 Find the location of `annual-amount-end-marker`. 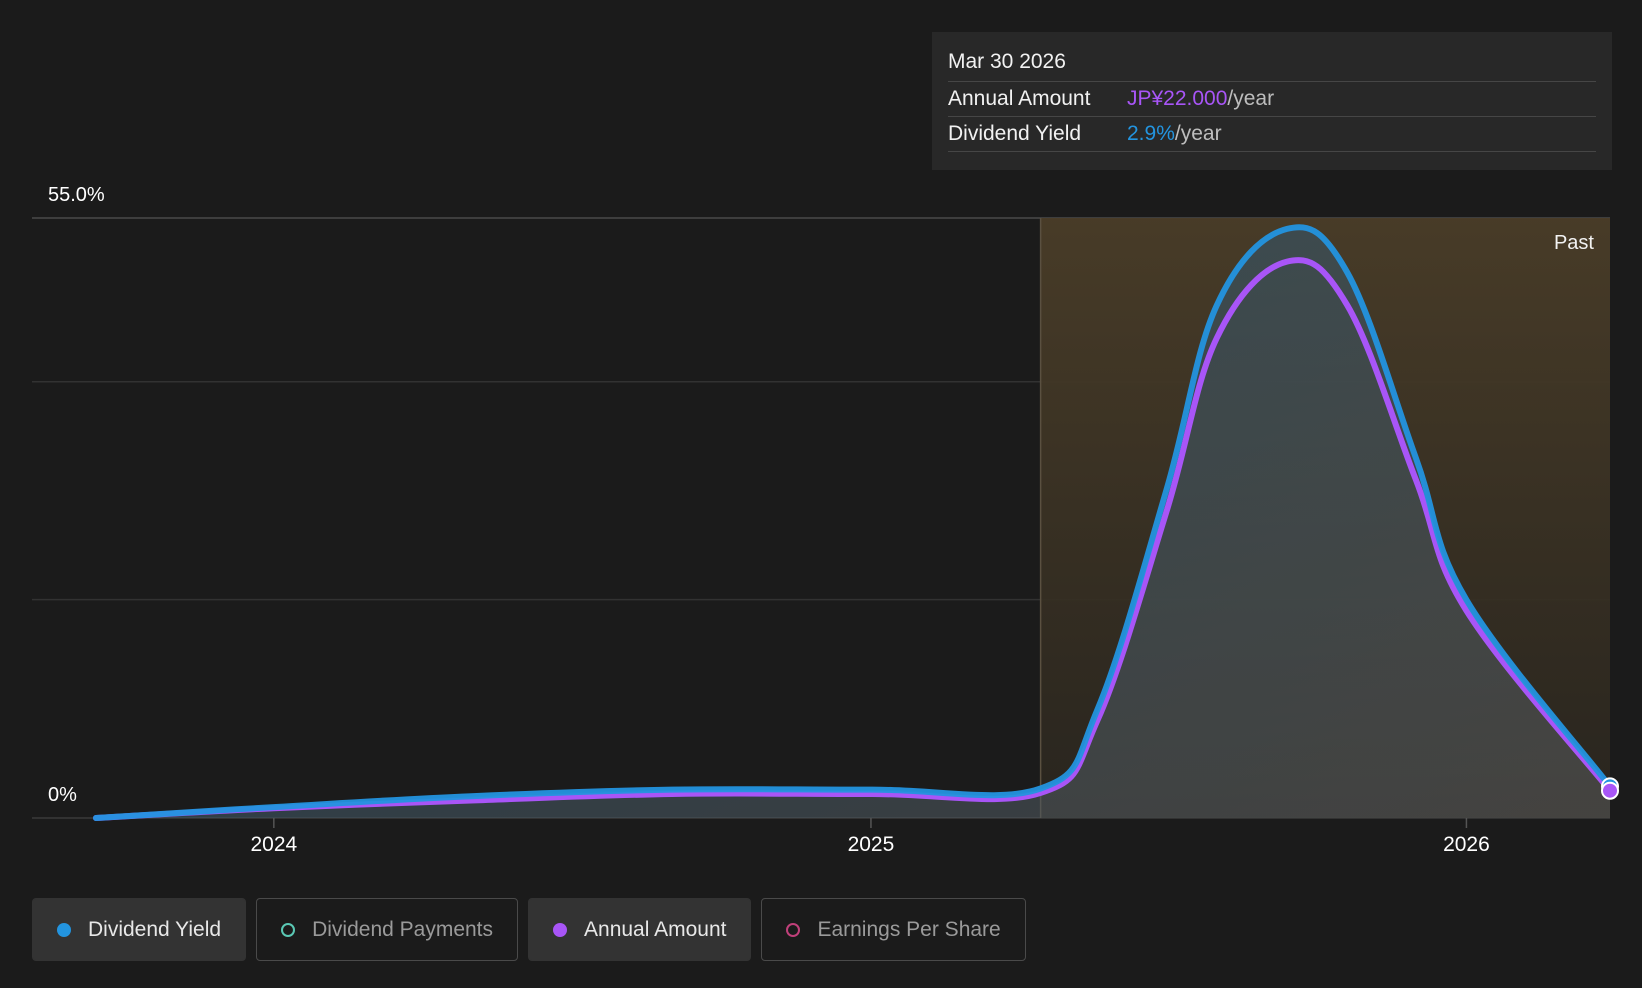

annual-amount-end-marker is located at coordinates (1610, 790).